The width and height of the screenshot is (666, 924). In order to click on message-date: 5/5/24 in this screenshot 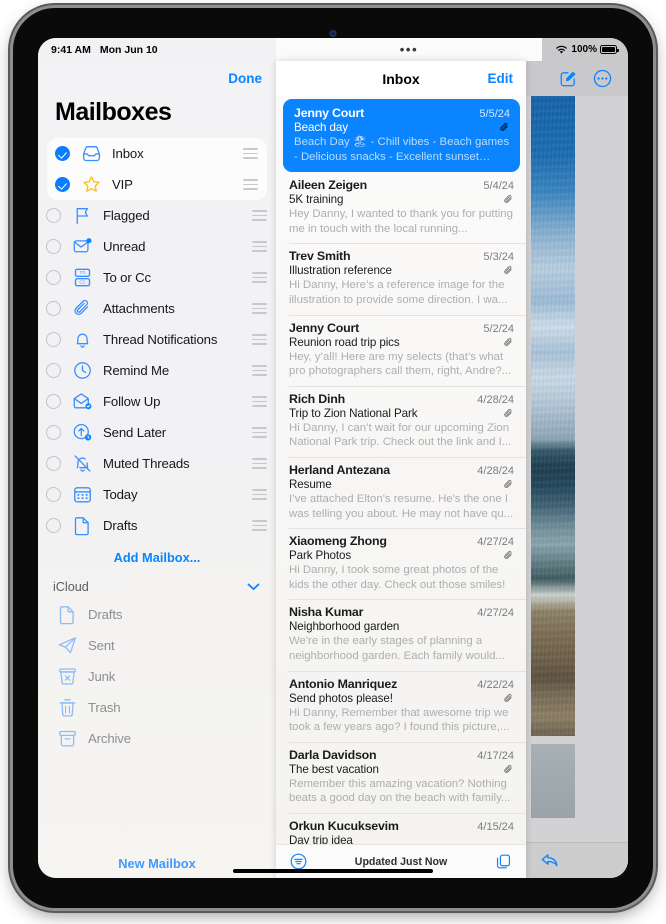, I will do `click(494, 114)`.